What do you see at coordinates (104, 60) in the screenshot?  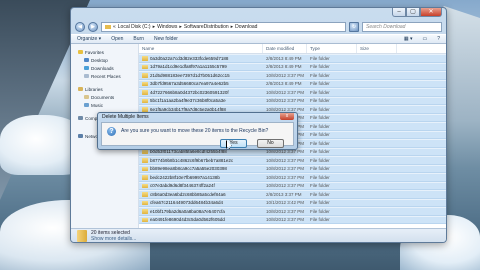 I see `nav-desktop: Desktop` at bounding box center [104, 60].